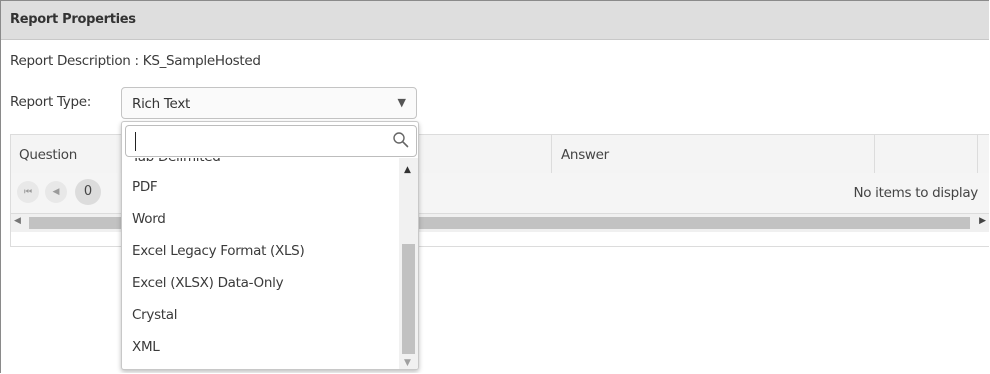  Describe the element at coordinates (135, 61) in the screenshot. I see `report-description: Report Description : KS_SampleHosted` at that location.